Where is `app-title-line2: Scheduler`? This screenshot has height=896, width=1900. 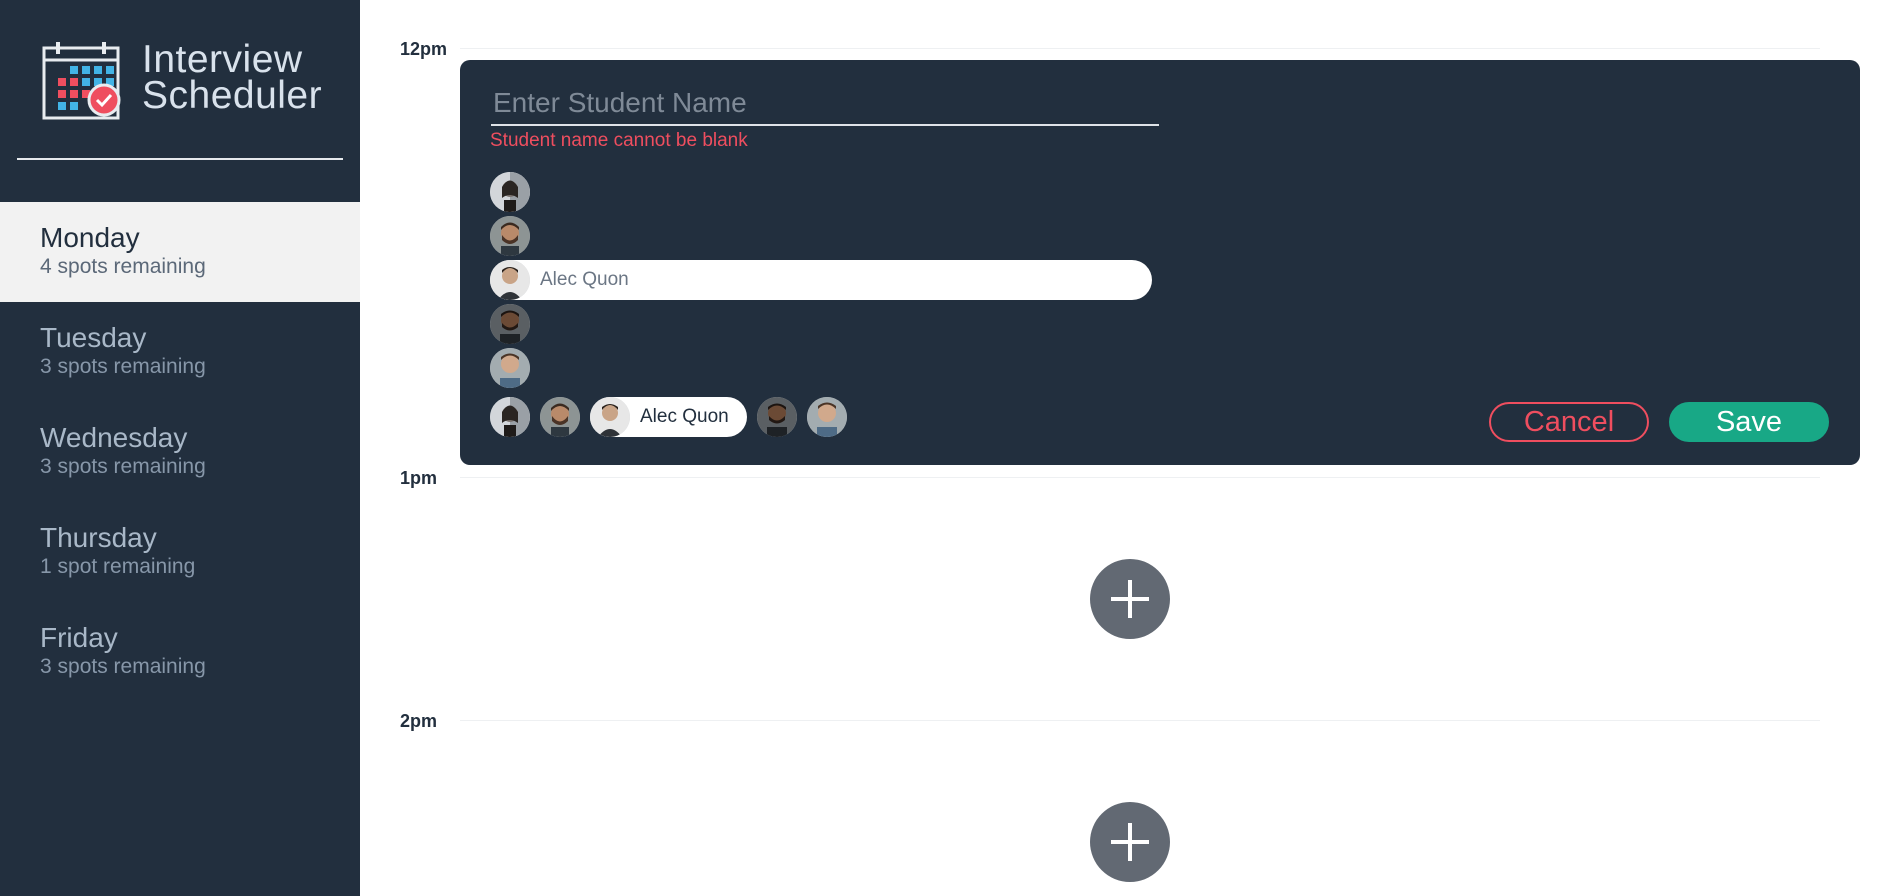 app-title-line2: Scheduler is located at coordinates (232, 95).